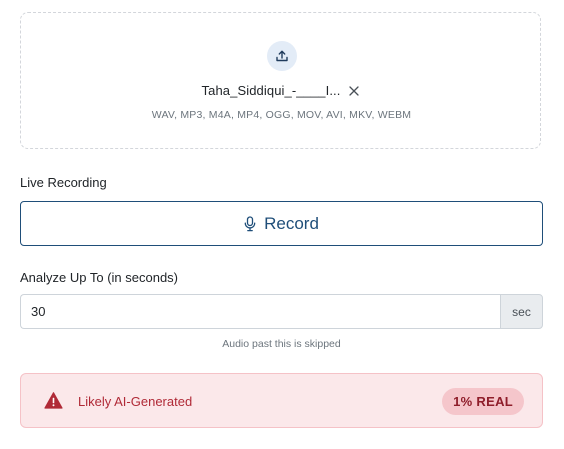 This screenshot has height=449, width=564. What do you see at coordinates (521, 311) in the screenshot?
I see `seconds-unit: sec` at bounding box center [521, 311].